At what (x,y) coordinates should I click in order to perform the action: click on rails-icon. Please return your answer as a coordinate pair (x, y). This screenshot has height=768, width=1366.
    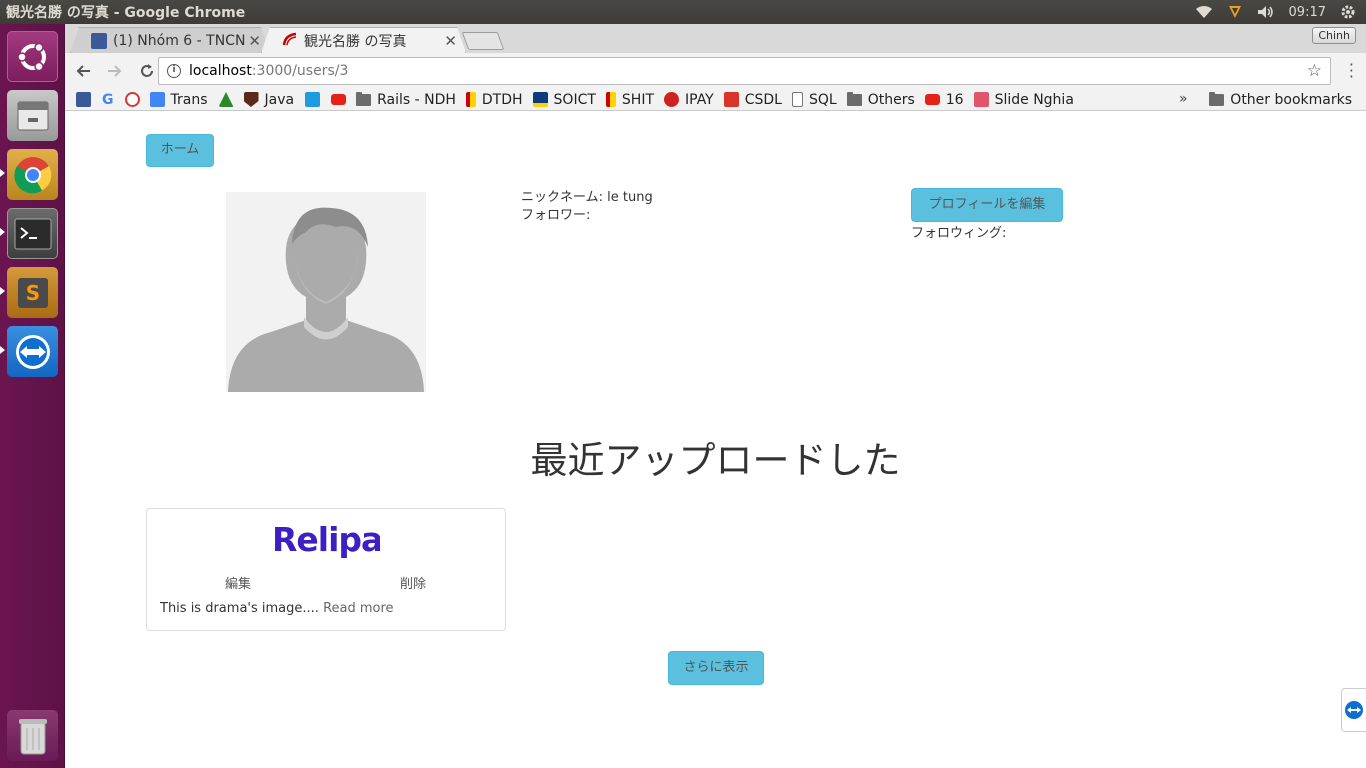
    Looking at the image, I should click on (290, 41).